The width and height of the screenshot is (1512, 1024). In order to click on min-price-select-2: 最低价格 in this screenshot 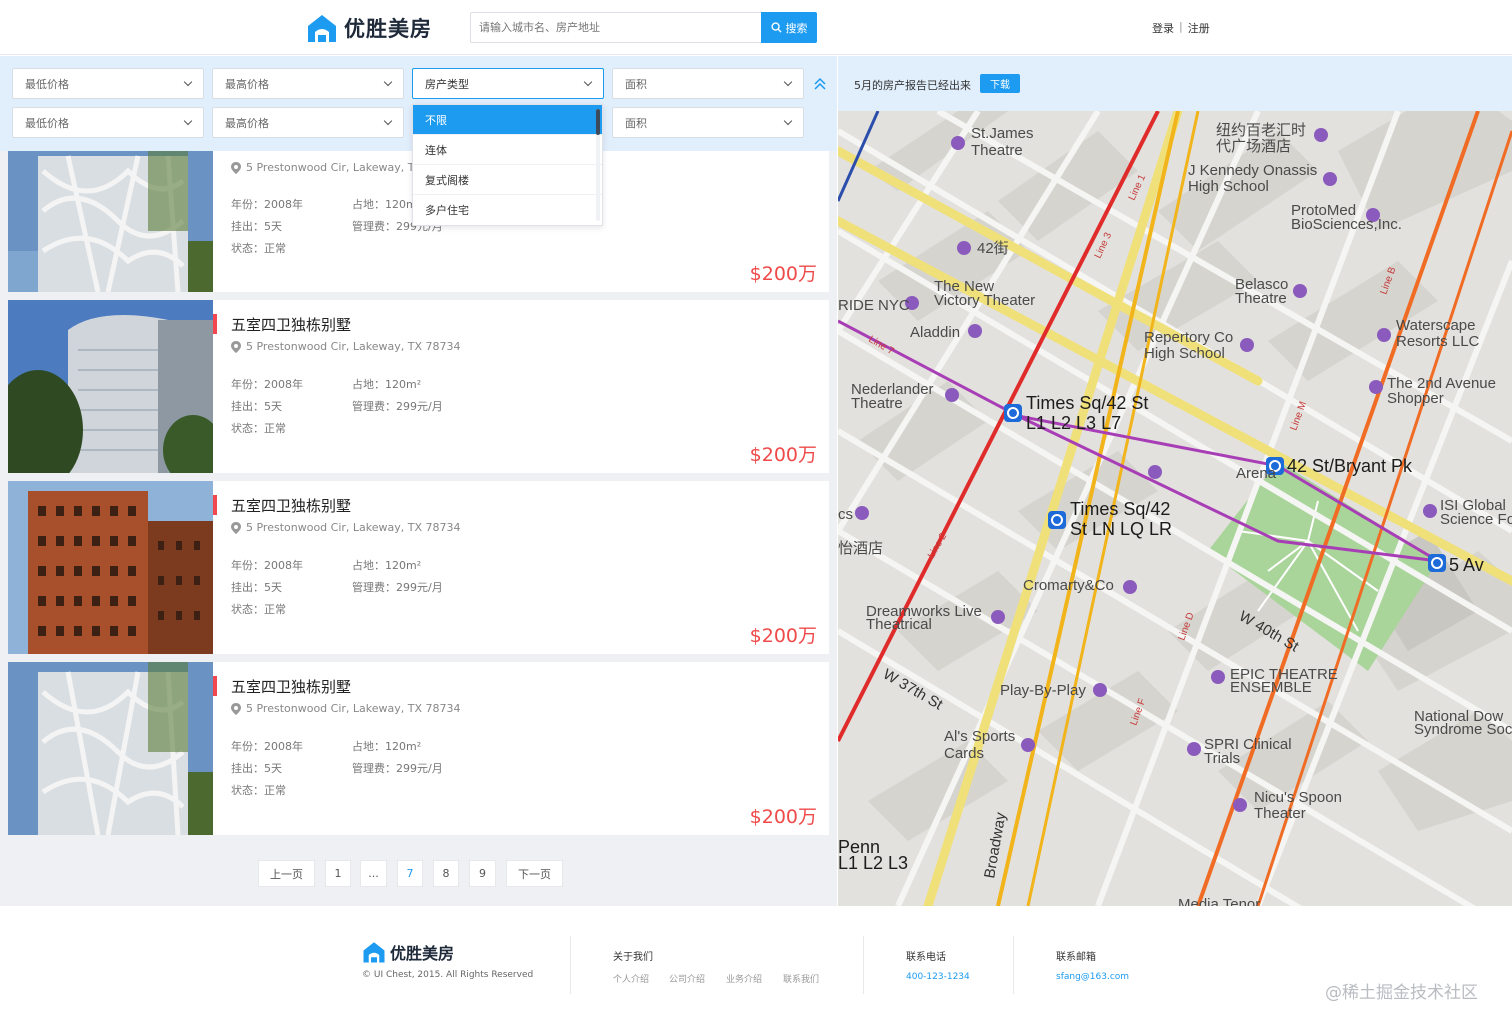, I will do `click(108, 122)`.